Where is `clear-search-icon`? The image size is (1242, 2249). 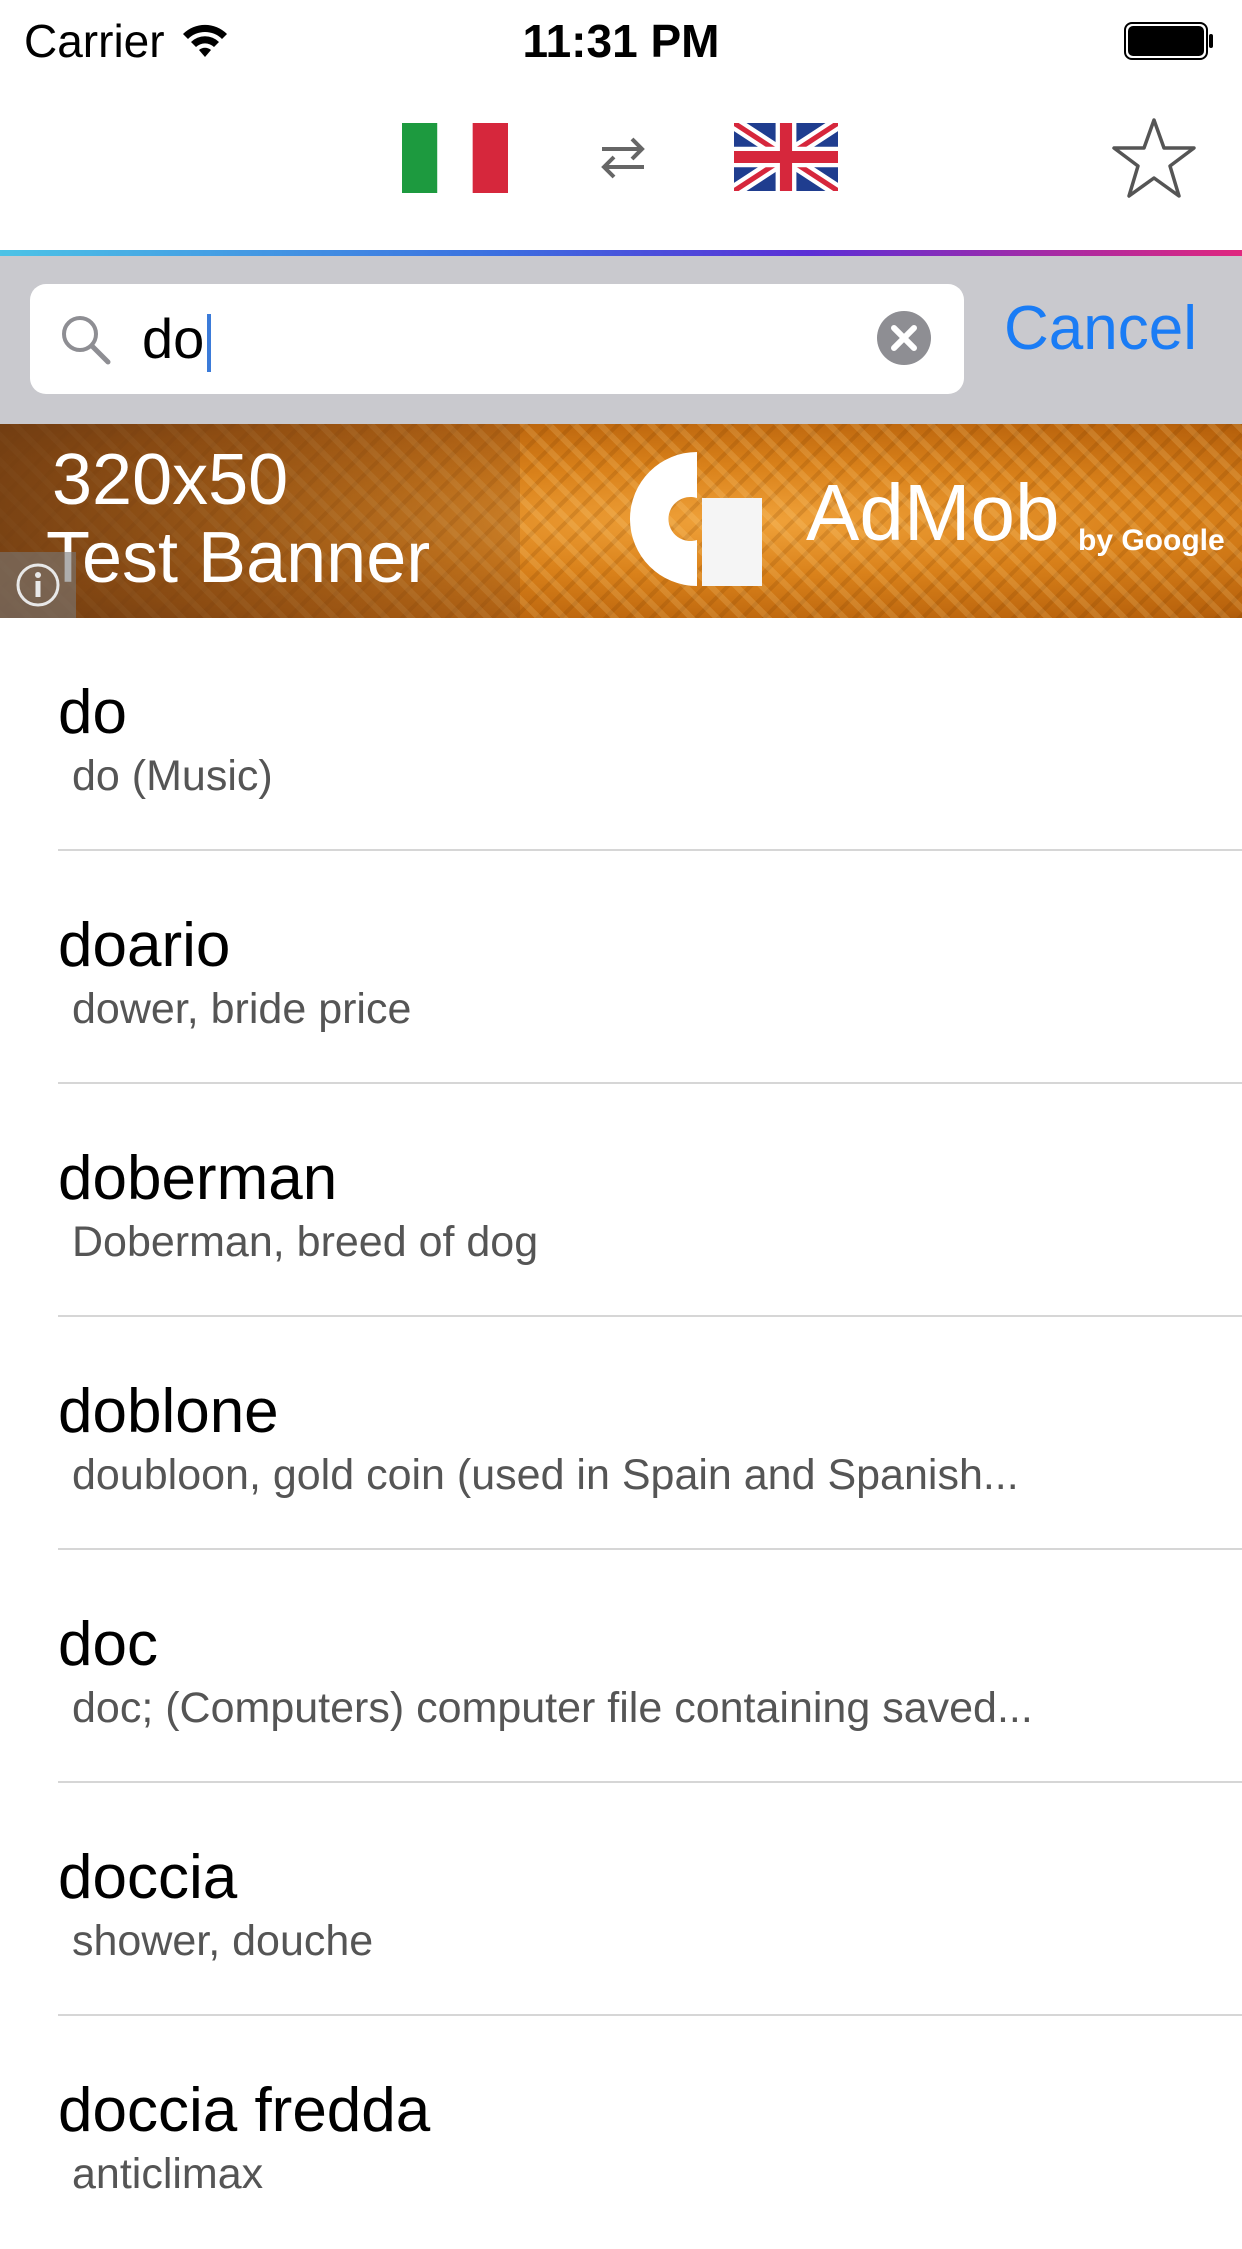 clear-search-icon is located at coordinates (904, 338).